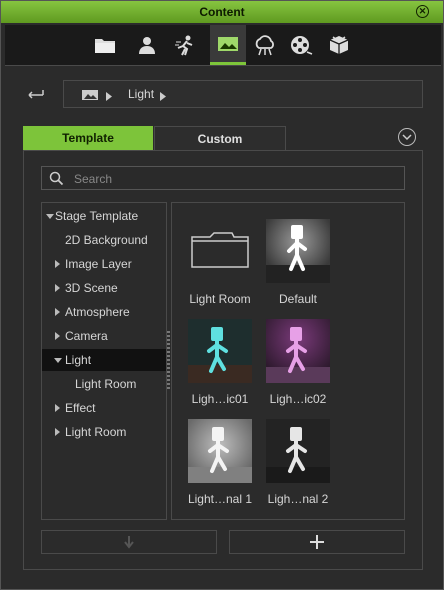 This screenshot has width=444, height=590. What do you see at coordinates (220, 399) in the screenshot?
I see `grid-item-label: Ligh…ic01` at bounding box center [220, 399].